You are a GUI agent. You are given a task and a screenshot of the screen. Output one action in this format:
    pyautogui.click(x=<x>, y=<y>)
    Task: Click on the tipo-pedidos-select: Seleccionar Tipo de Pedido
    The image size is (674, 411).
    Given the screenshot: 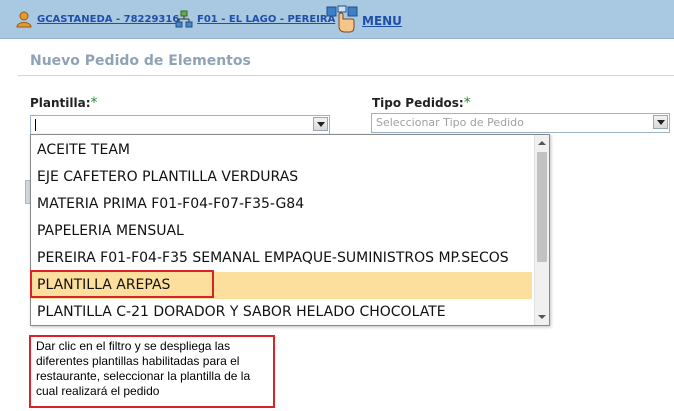 What is the action you would take?
    pyautogui.click(x=520, y=123)
    